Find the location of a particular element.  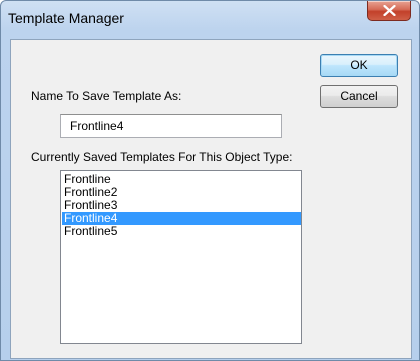

close-button is located at coordinates (389, 11).